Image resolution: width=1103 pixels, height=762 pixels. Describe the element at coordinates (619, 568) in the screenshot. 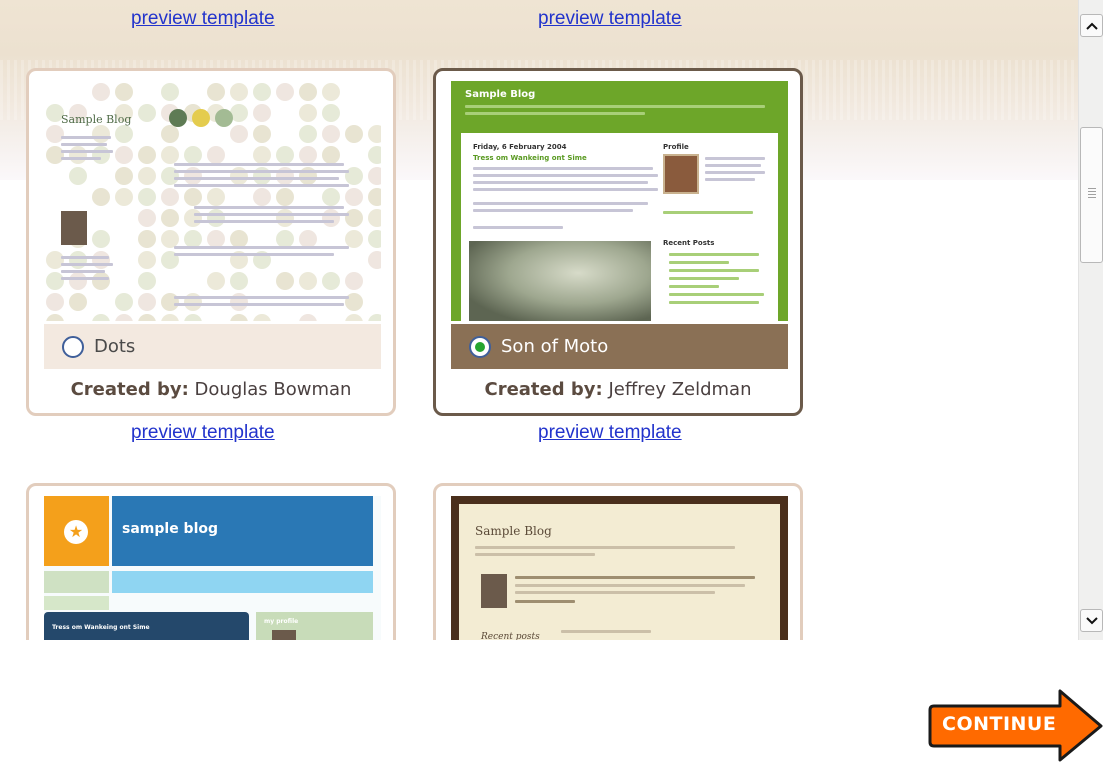

I see `template-4-thumbnail: Sample Blog Recent posts` at that location.